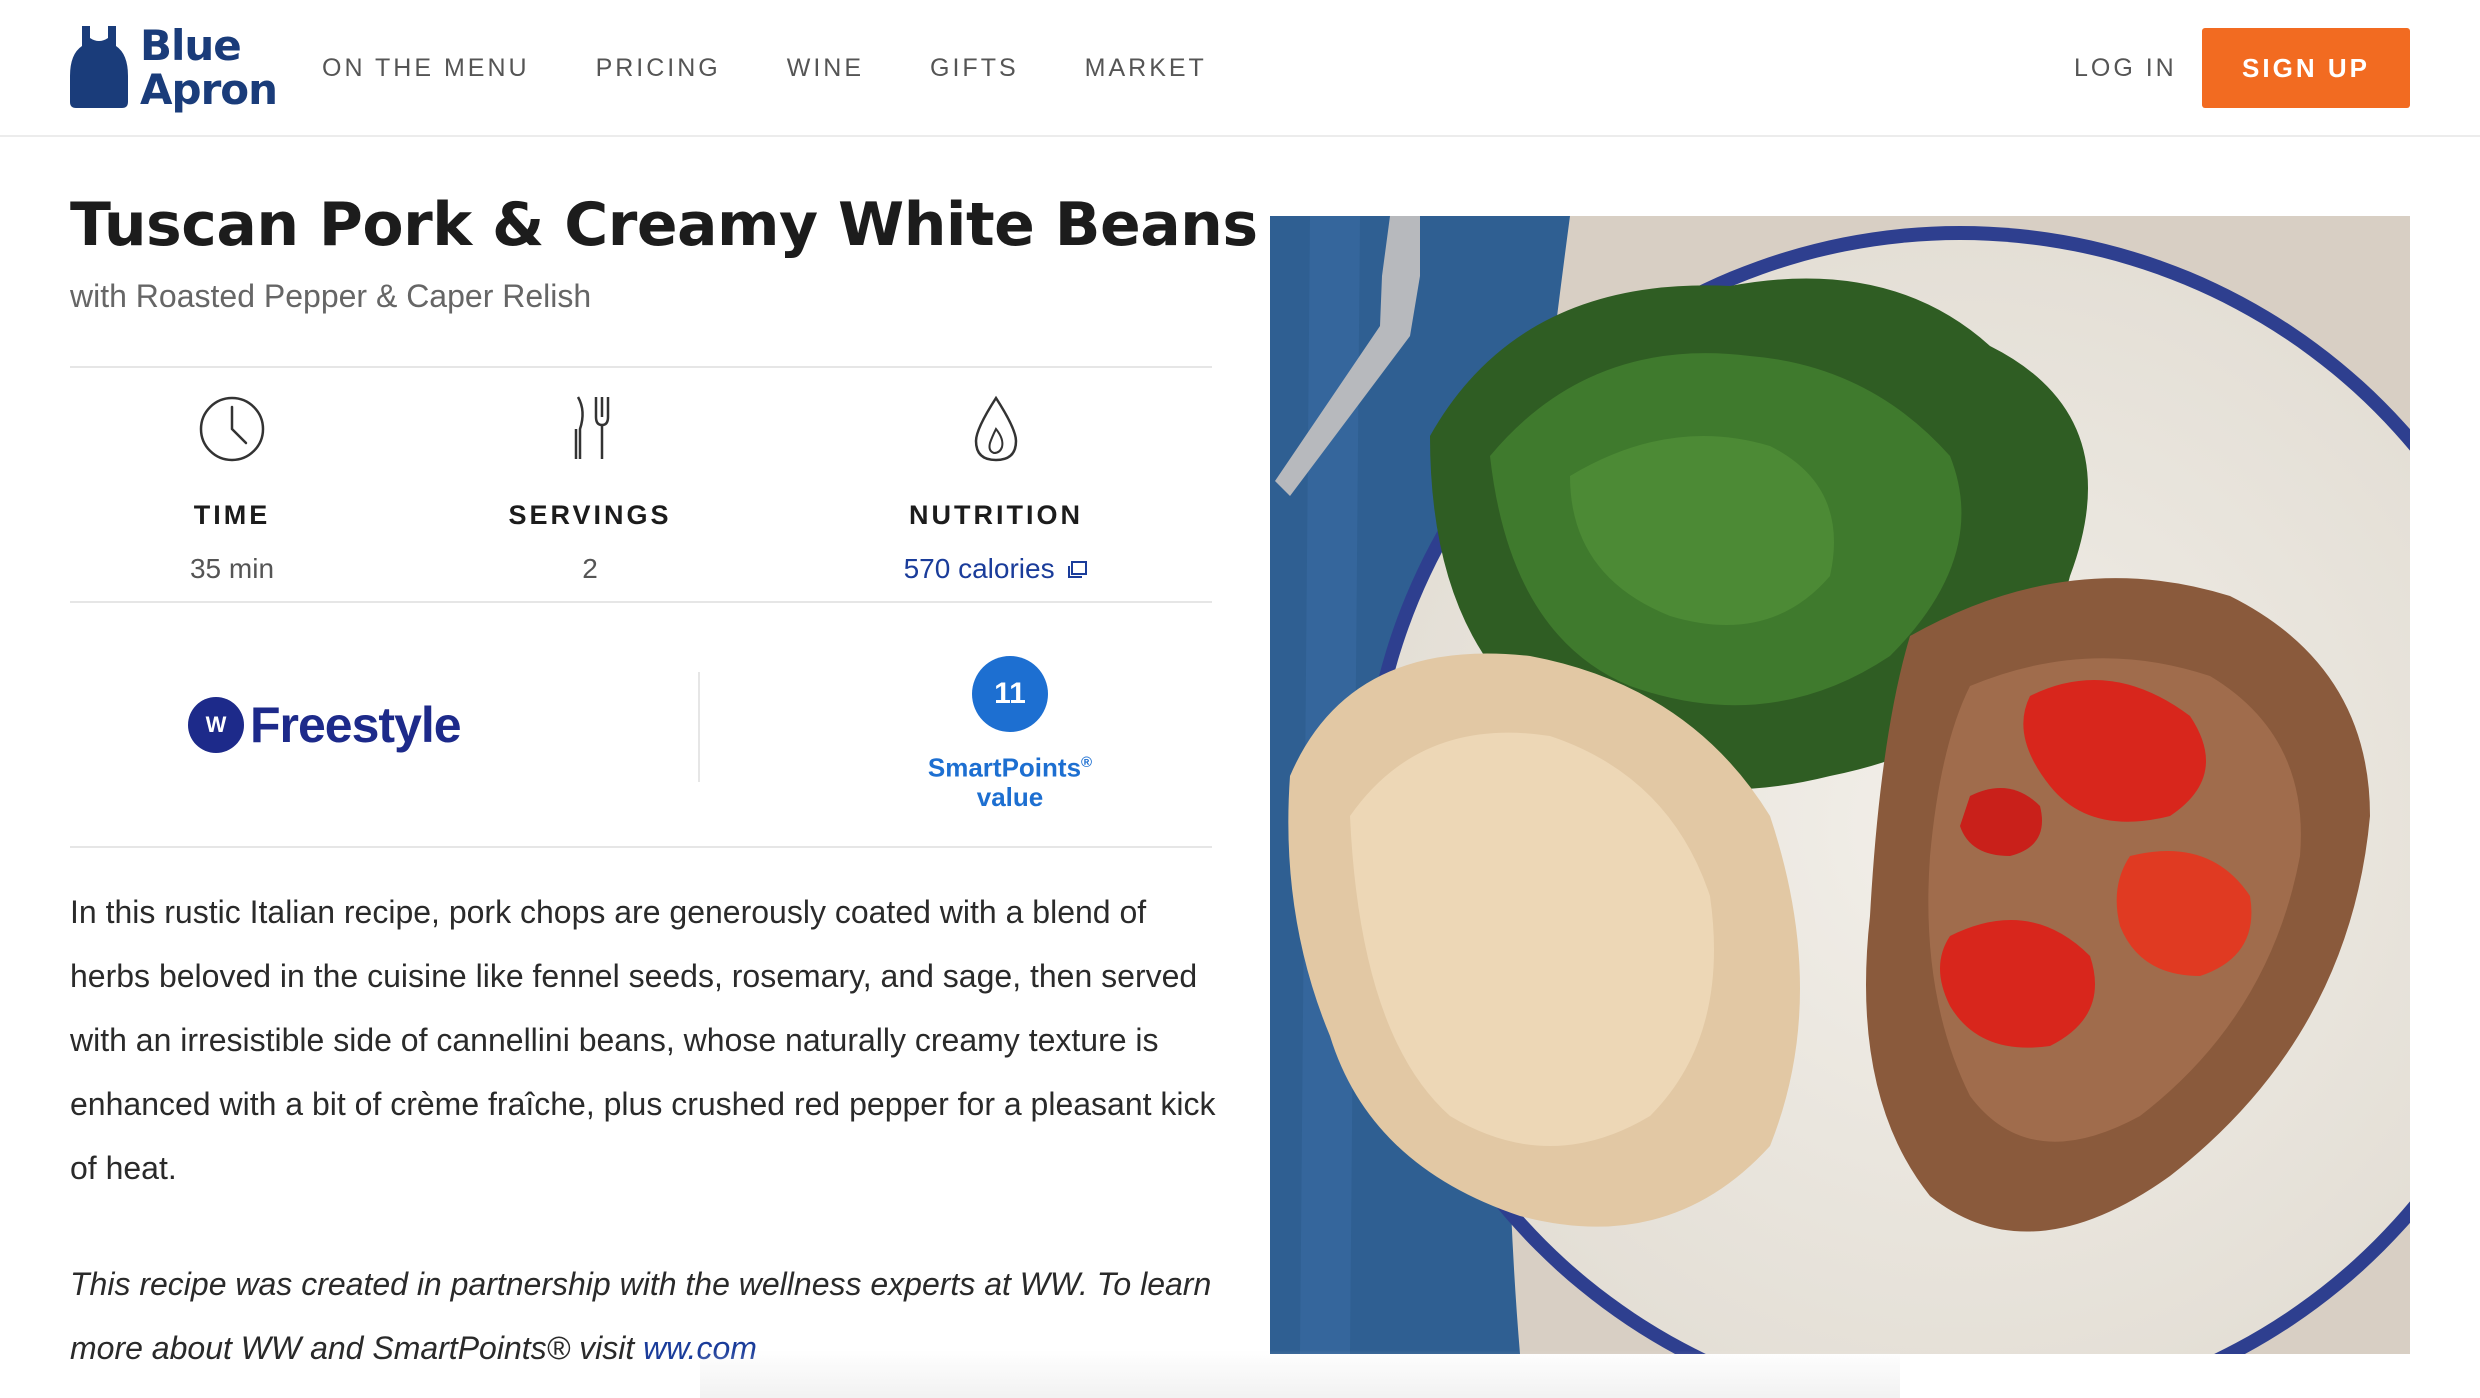  Describe the element at coordinates (99, 67) in the screenshot. I see `apron-icon` at that location.